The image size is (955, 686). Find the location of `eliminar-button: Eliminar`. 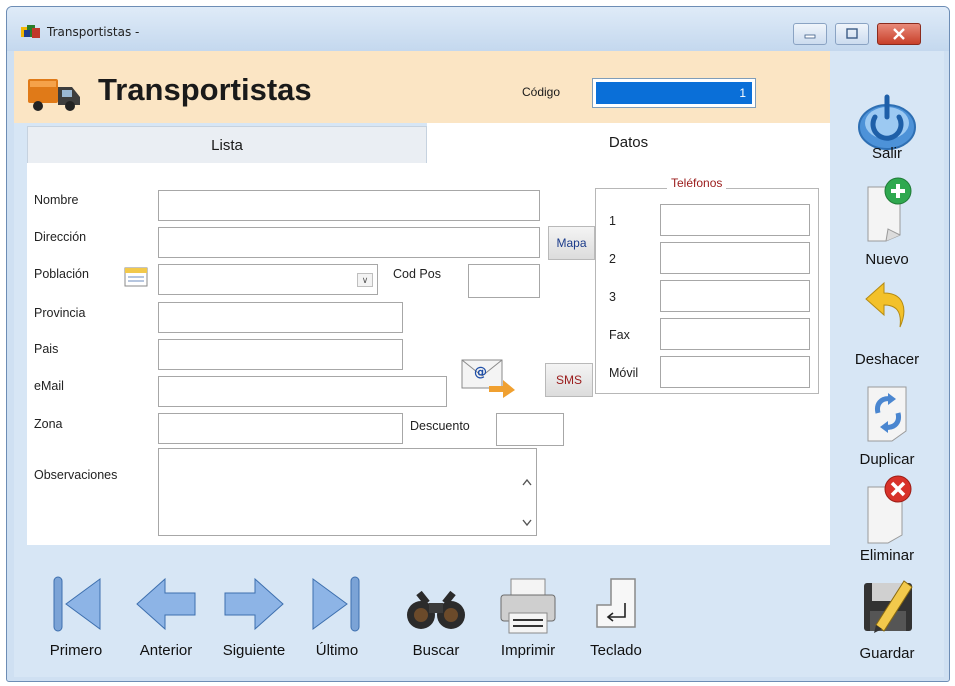

eliminar-button: Eliminar is located at coordinates (887, 521).